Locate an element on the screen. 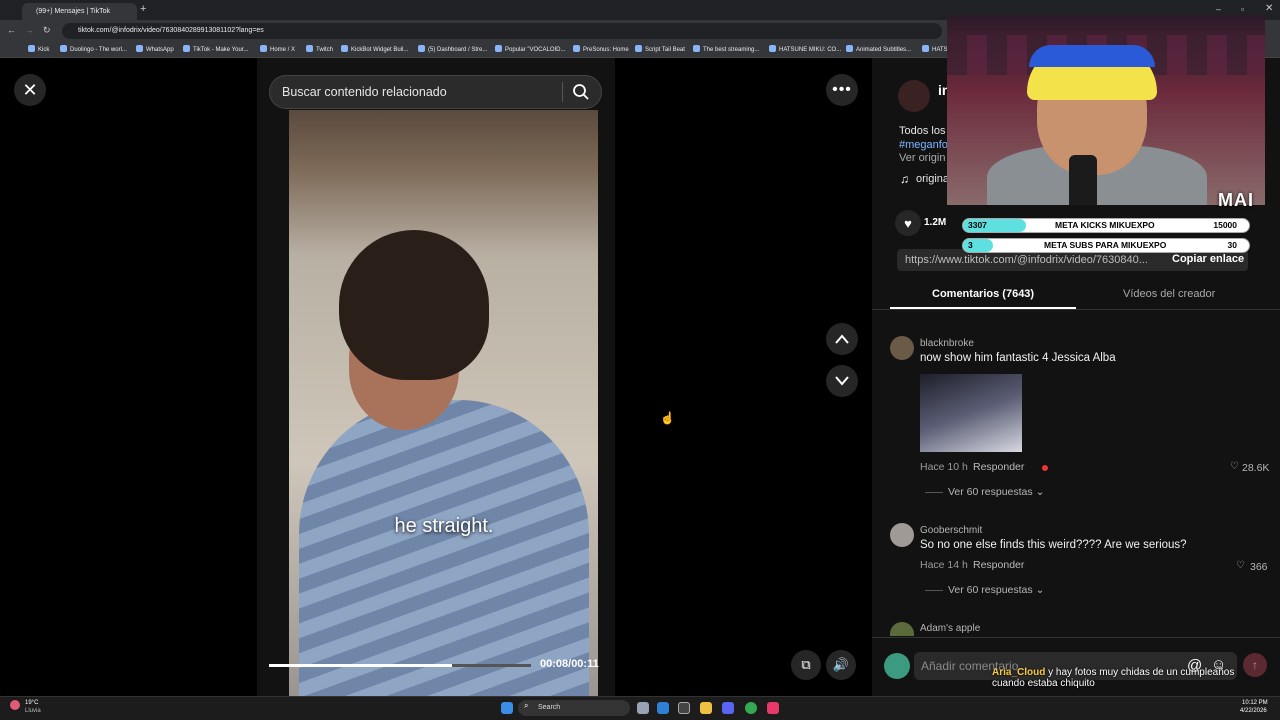 This screenshot has width=1280, height=720. tab-creator-videos: Vídeos del creador is located at coordinates (1169, 294).